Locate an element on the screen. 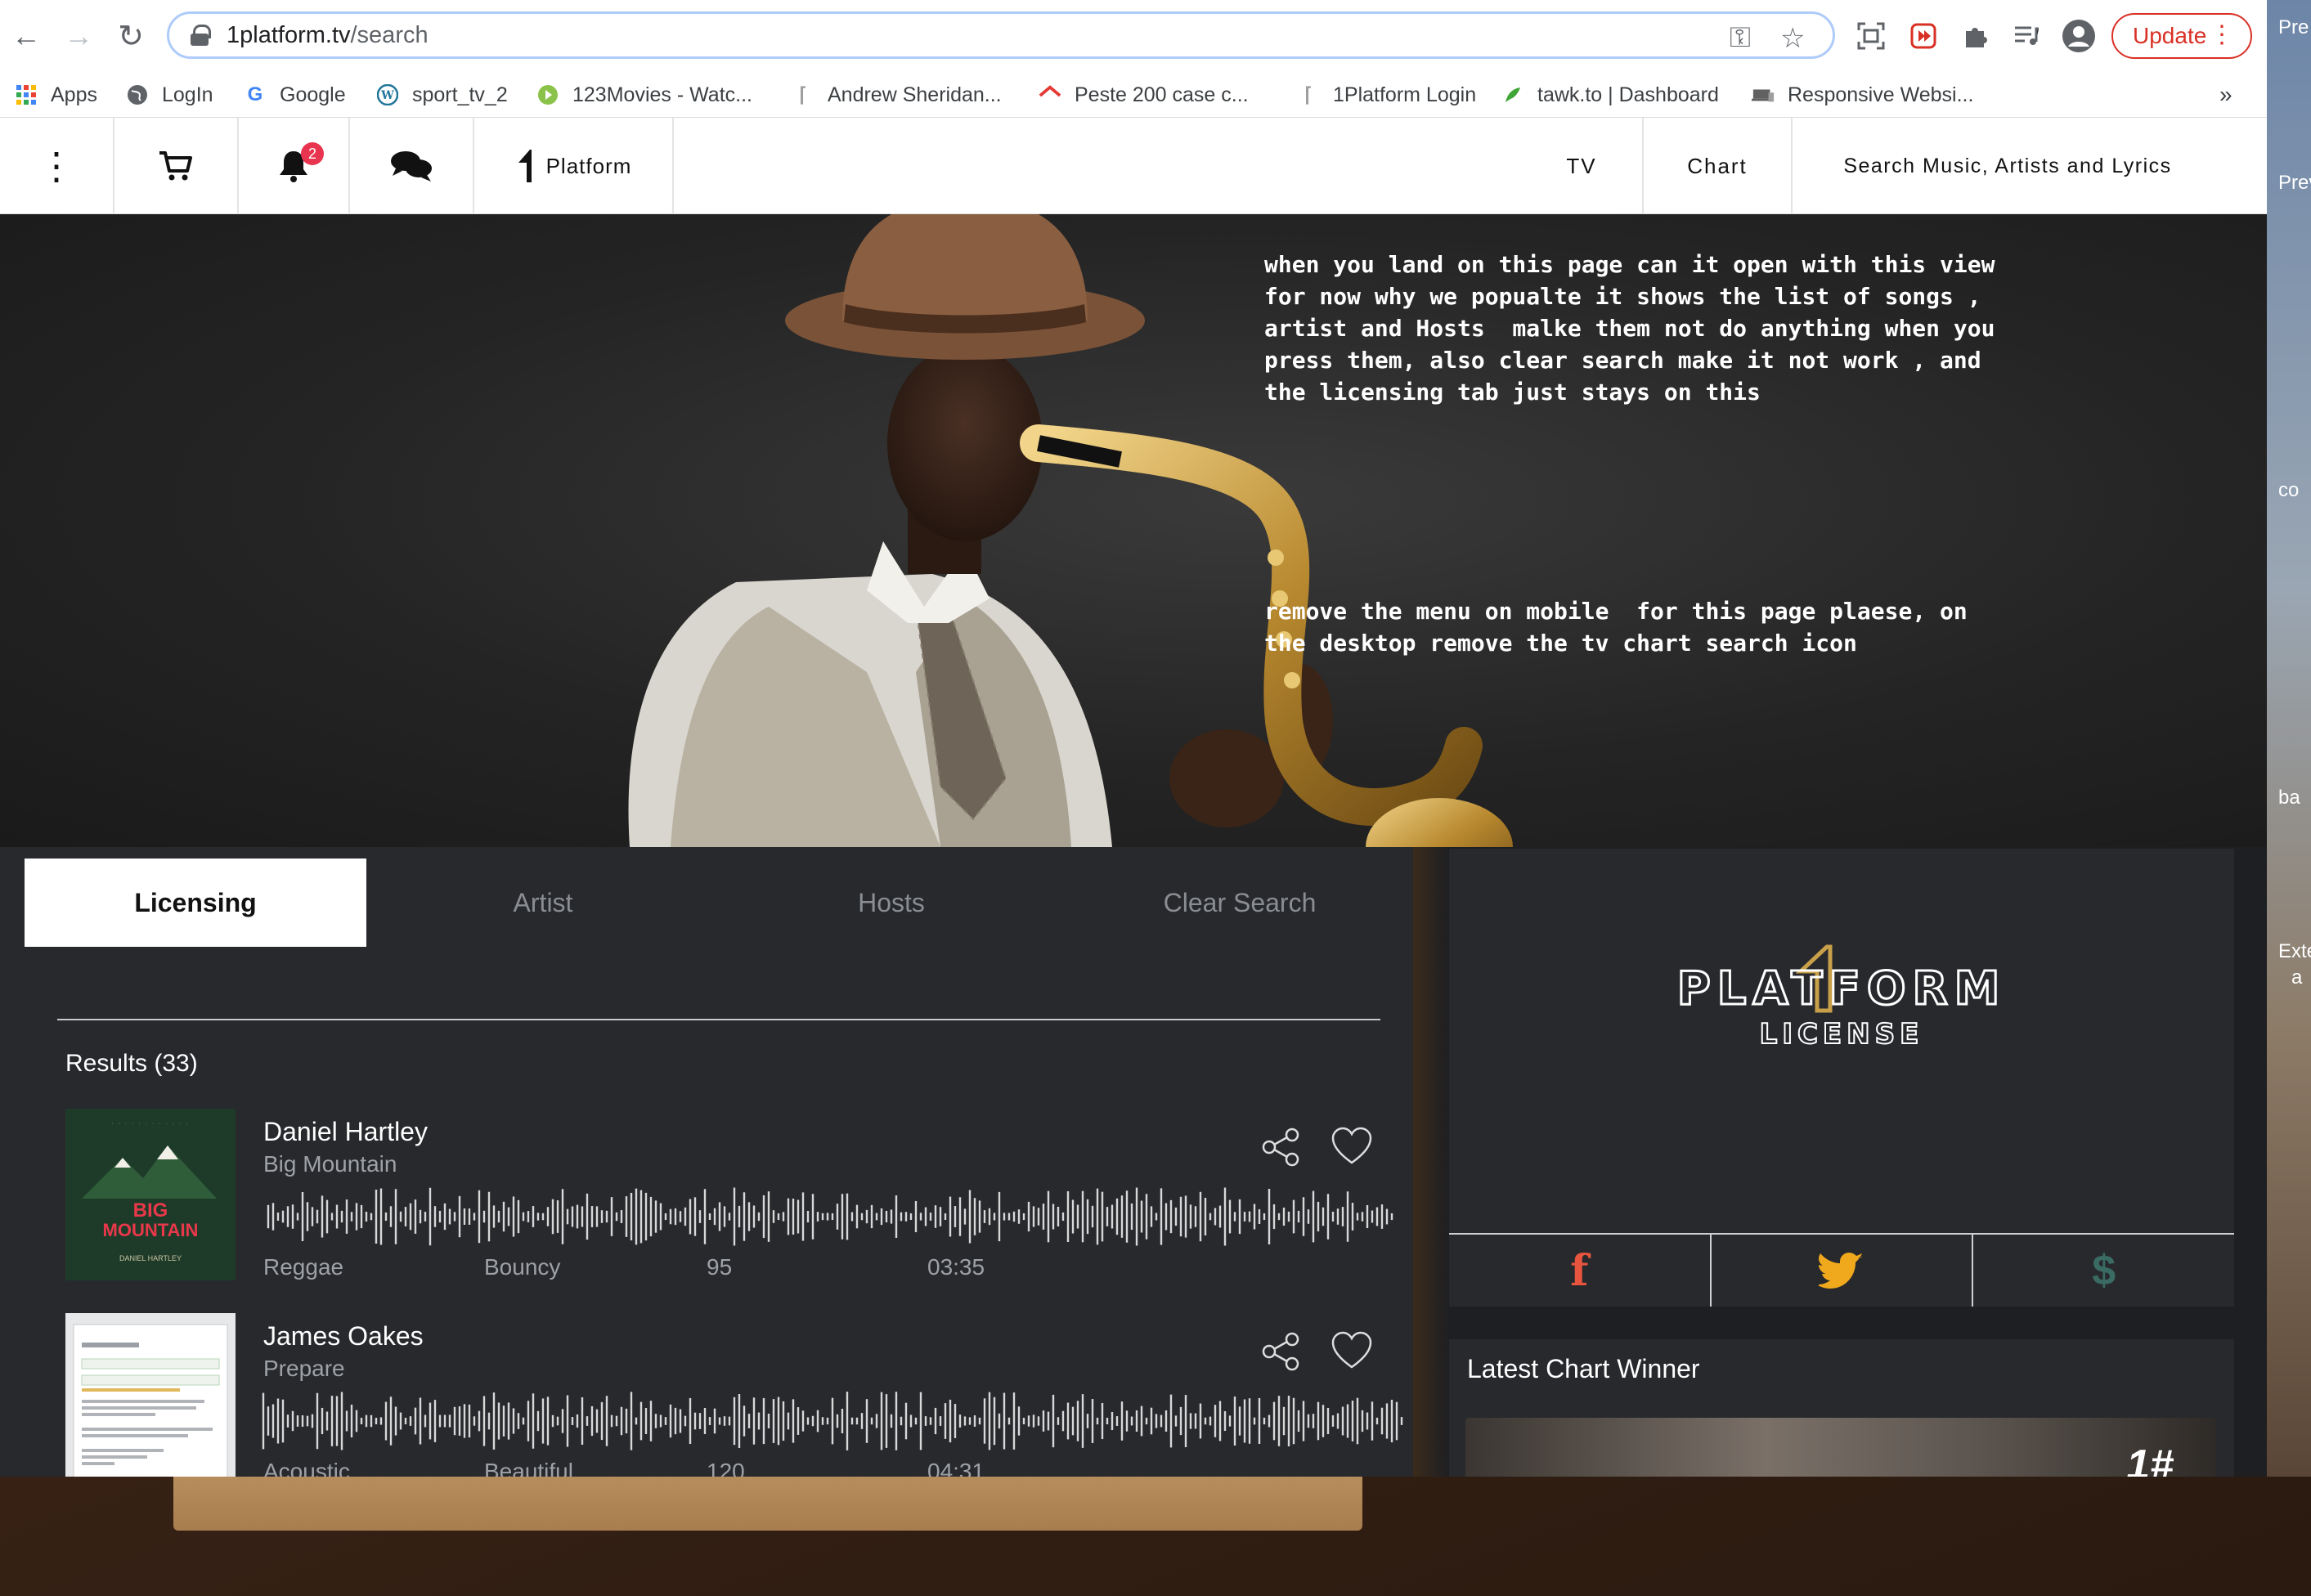  track-artist: Prepare is located at coordinates (304, 1369).